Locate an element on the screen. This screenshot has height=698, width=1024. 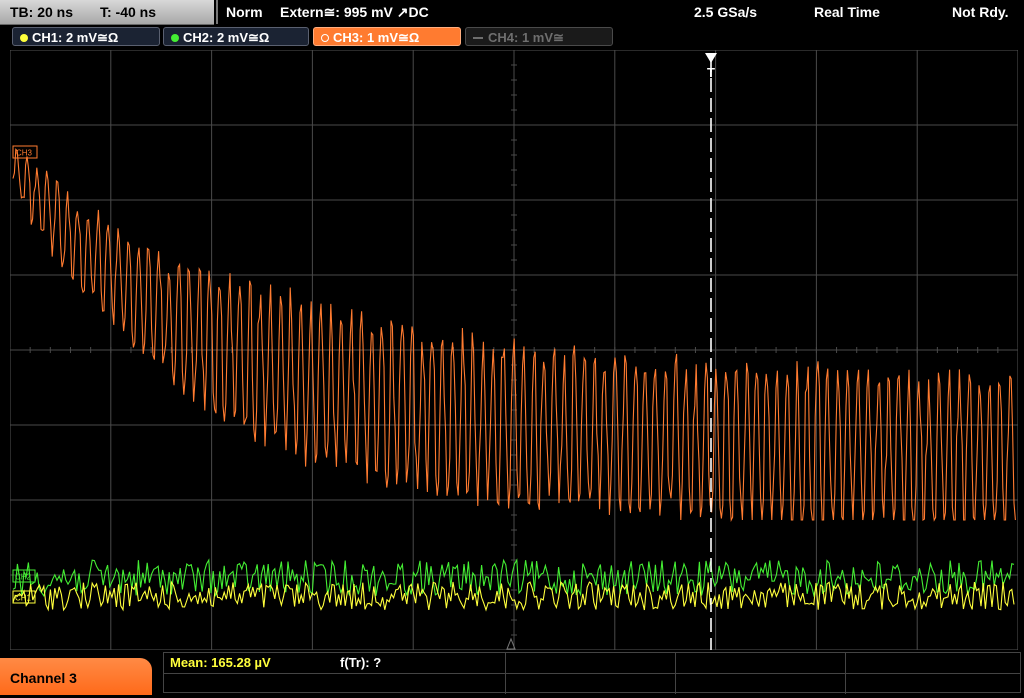
trigger-source: Extern≅: 995 mV ↗DC is located at coordinates (354, 12).